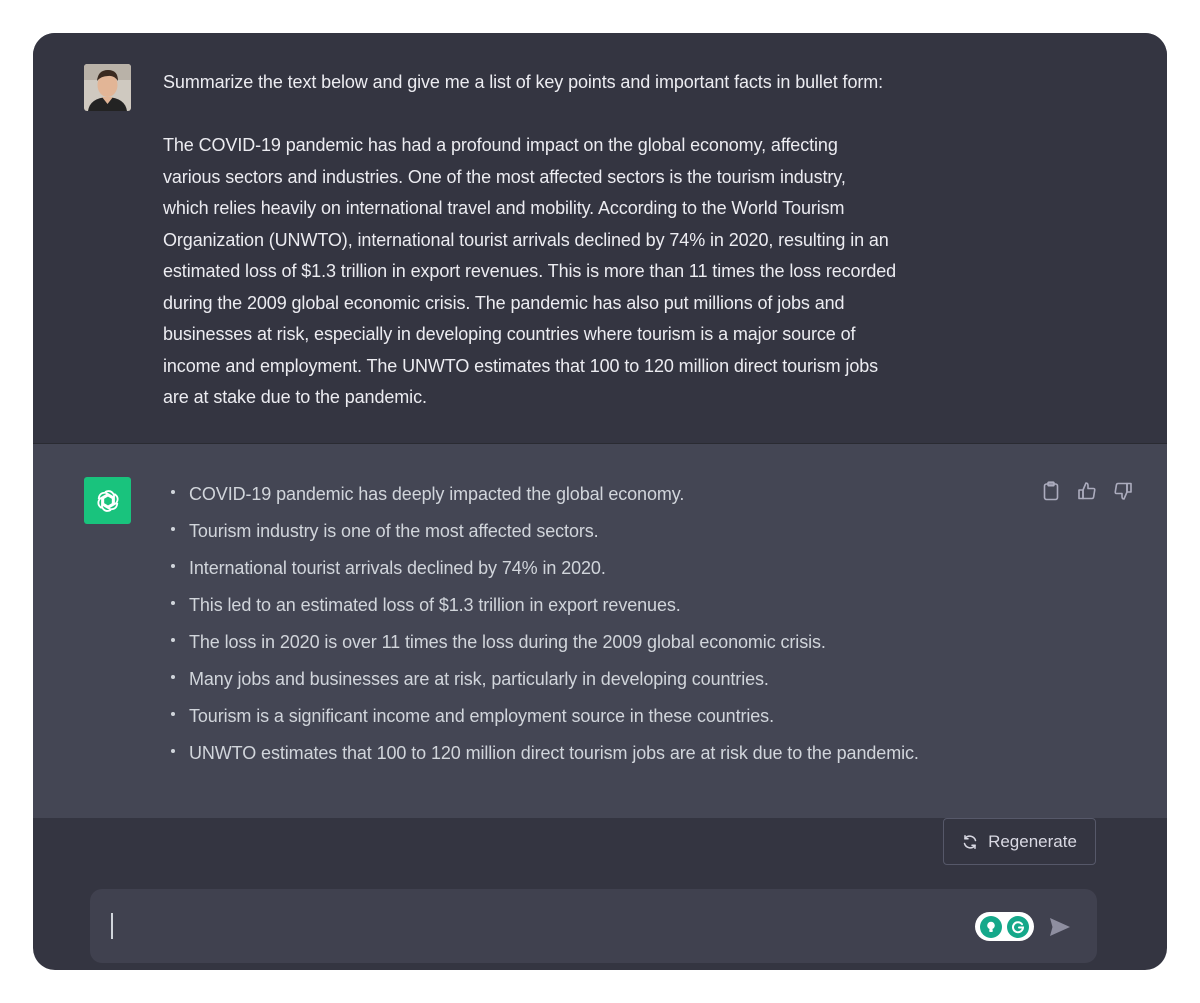 The image size is (1200, 1003). What do you see at coordinates (542, 927) in the screenshot?
I see `message-input` at bounding box center [542, 927].